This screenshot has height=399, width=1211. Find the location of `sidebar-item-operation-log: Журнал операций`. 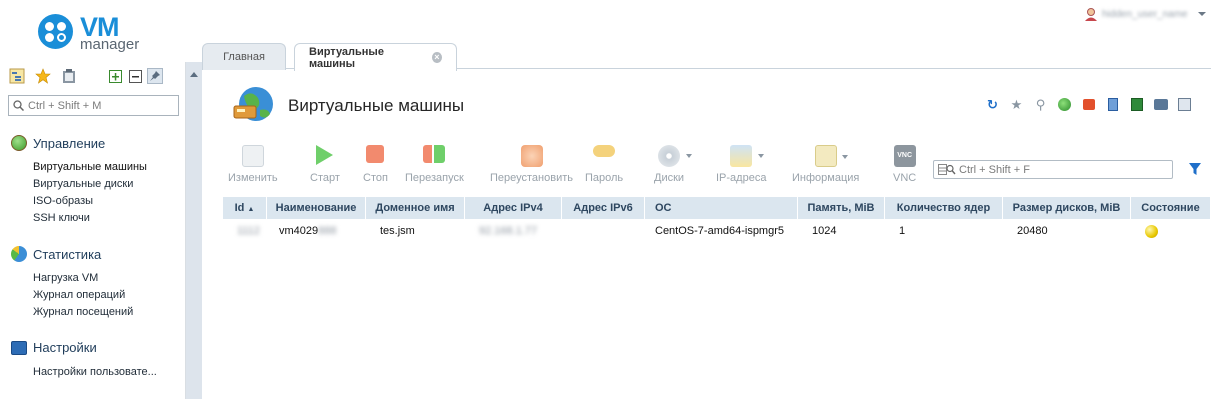

sidebar-item-operation-log: Журнал операций is located at coordinates (79, 295).